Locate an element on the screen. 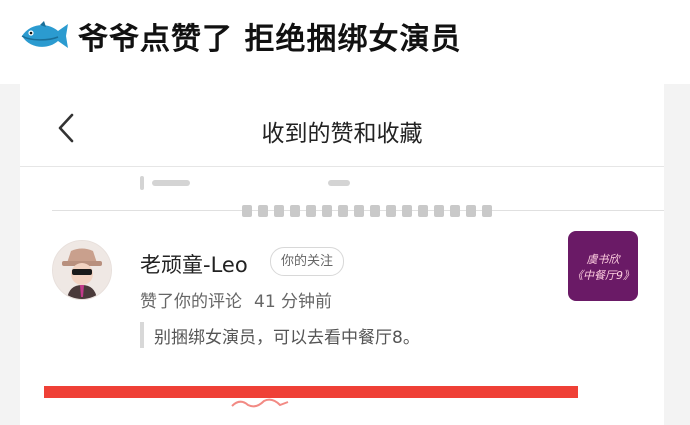  faded-previous-item is located at coordinates (249, 181).